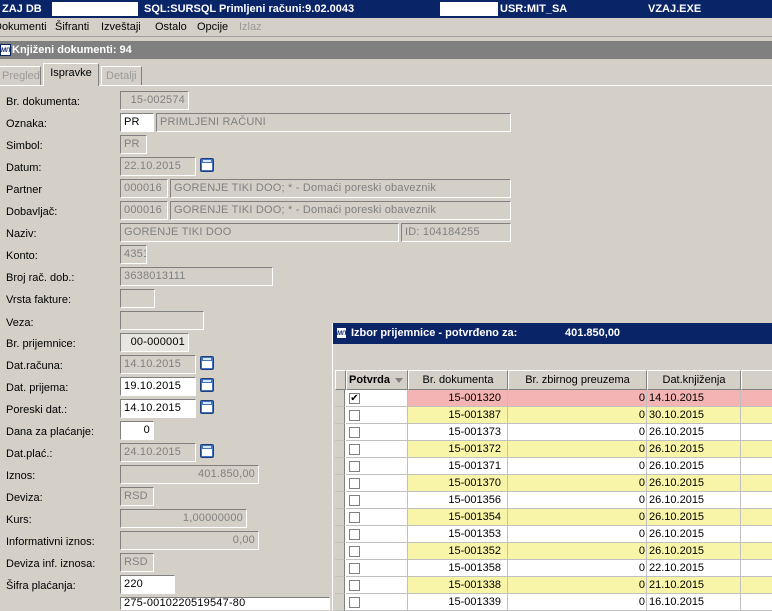  I want to click on menu-ostalo: Ostalo, so click(171, 27).